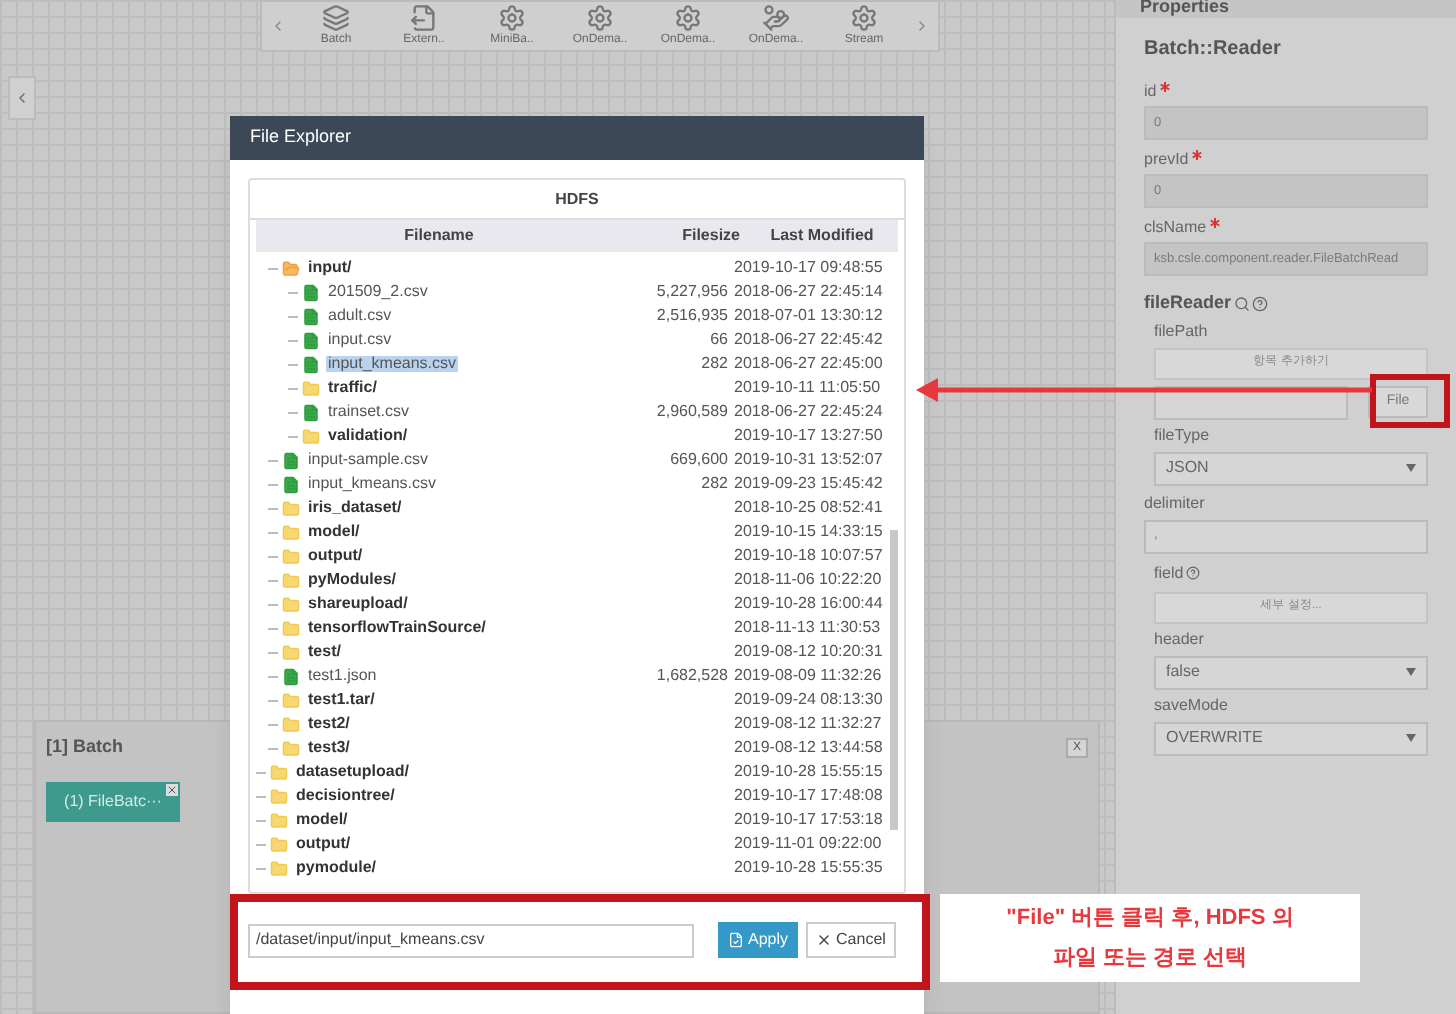  What do you see at coordinates (824, 940) in the screenshot?
I see `close-icon` at bounding box center [824, 940].